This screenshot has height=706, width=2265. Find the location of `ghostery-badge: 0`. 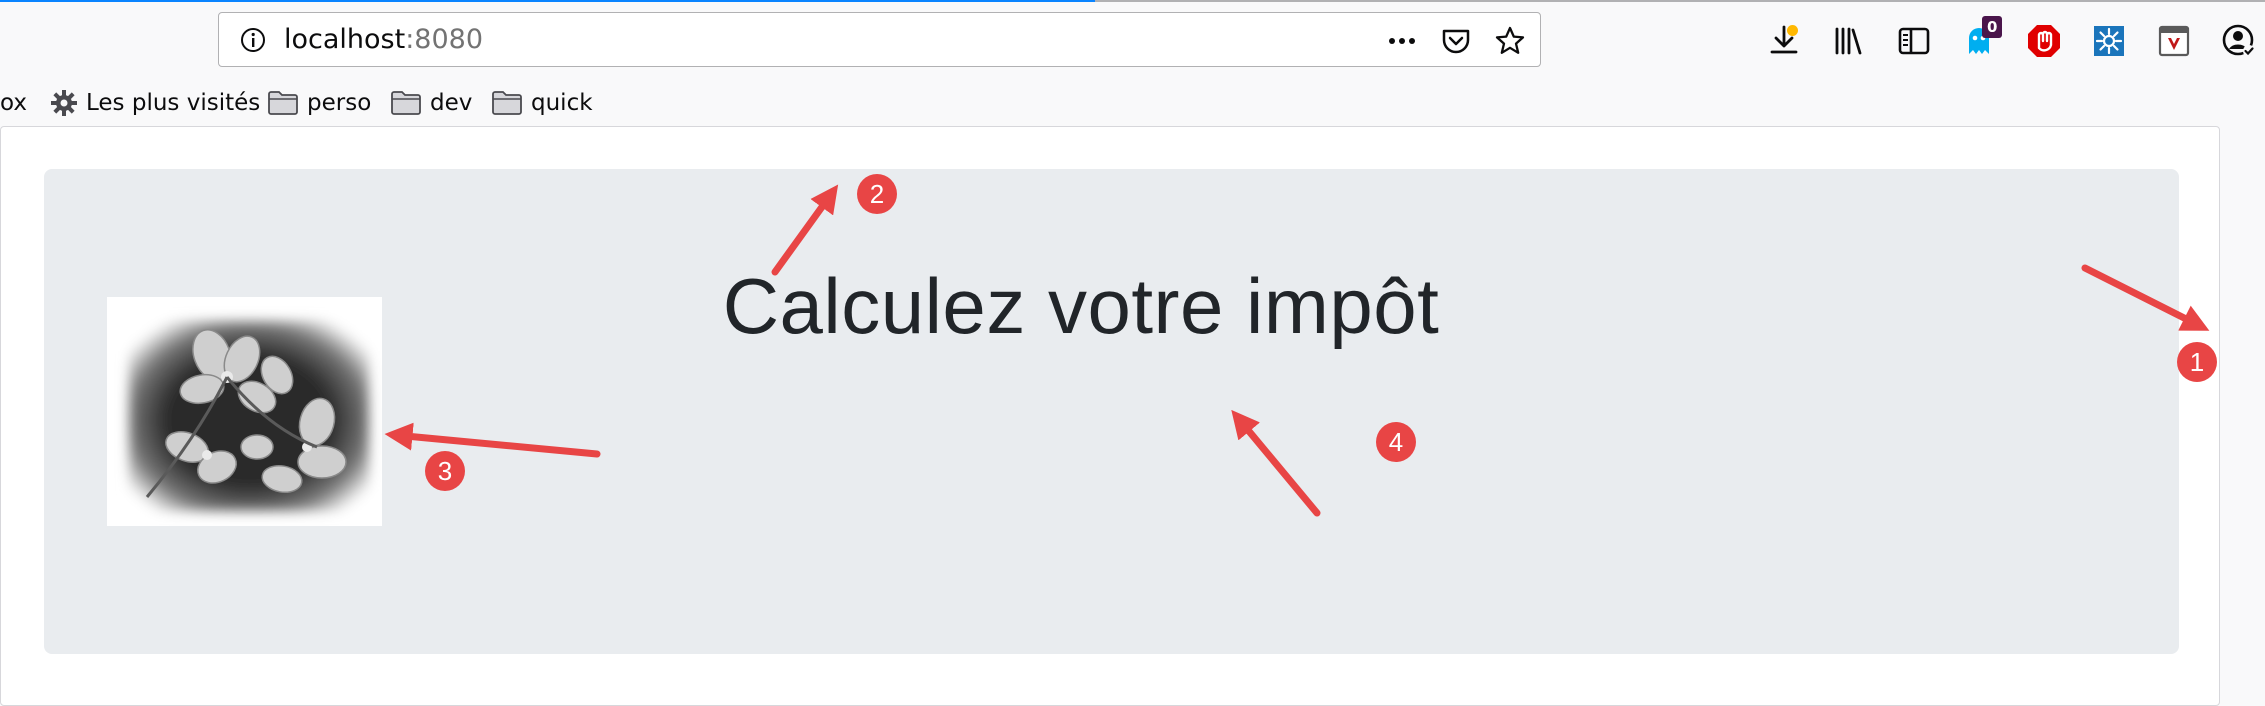

ghostery-badge: 0 is located at coordinates (1992, 27).